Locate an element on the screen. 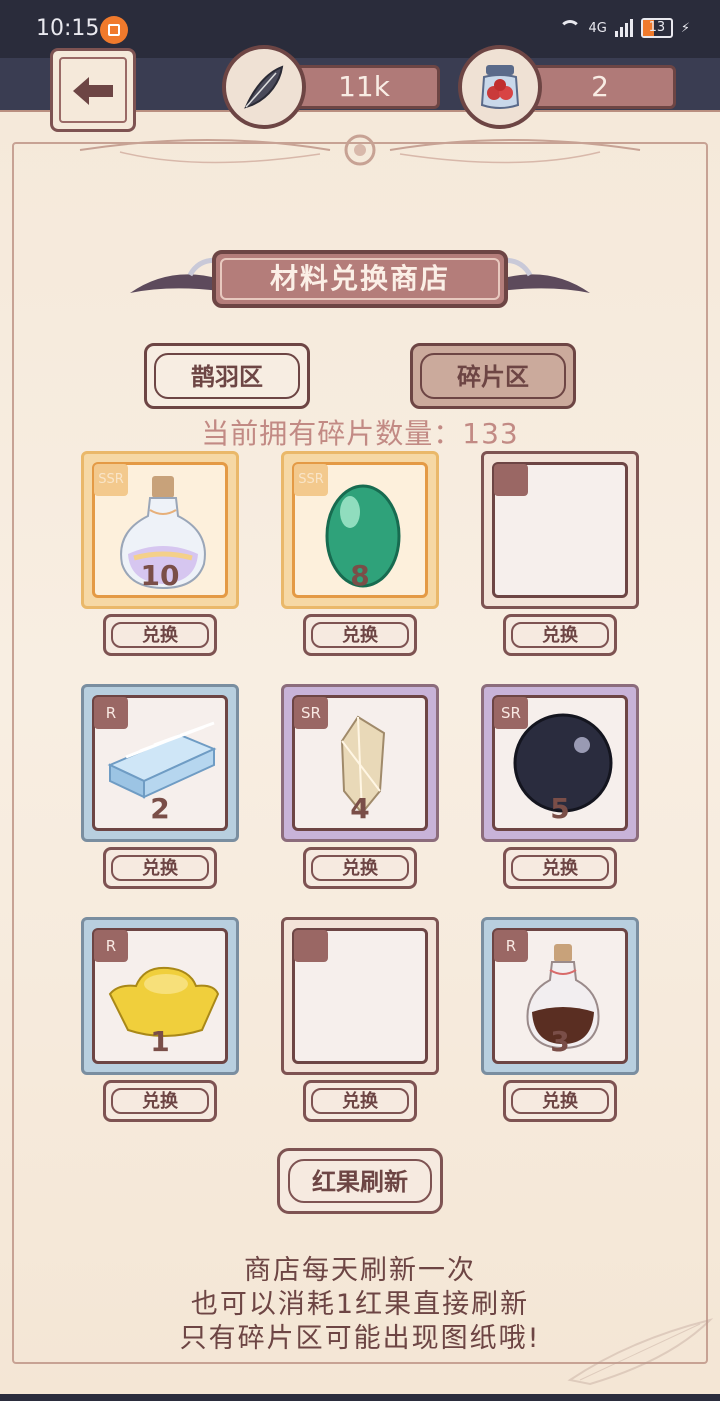 Image resolution: width=720 pixels, height=1401 pixels. shop-title-banner: 材料兑换商店 is located at coordinates (360, 282).